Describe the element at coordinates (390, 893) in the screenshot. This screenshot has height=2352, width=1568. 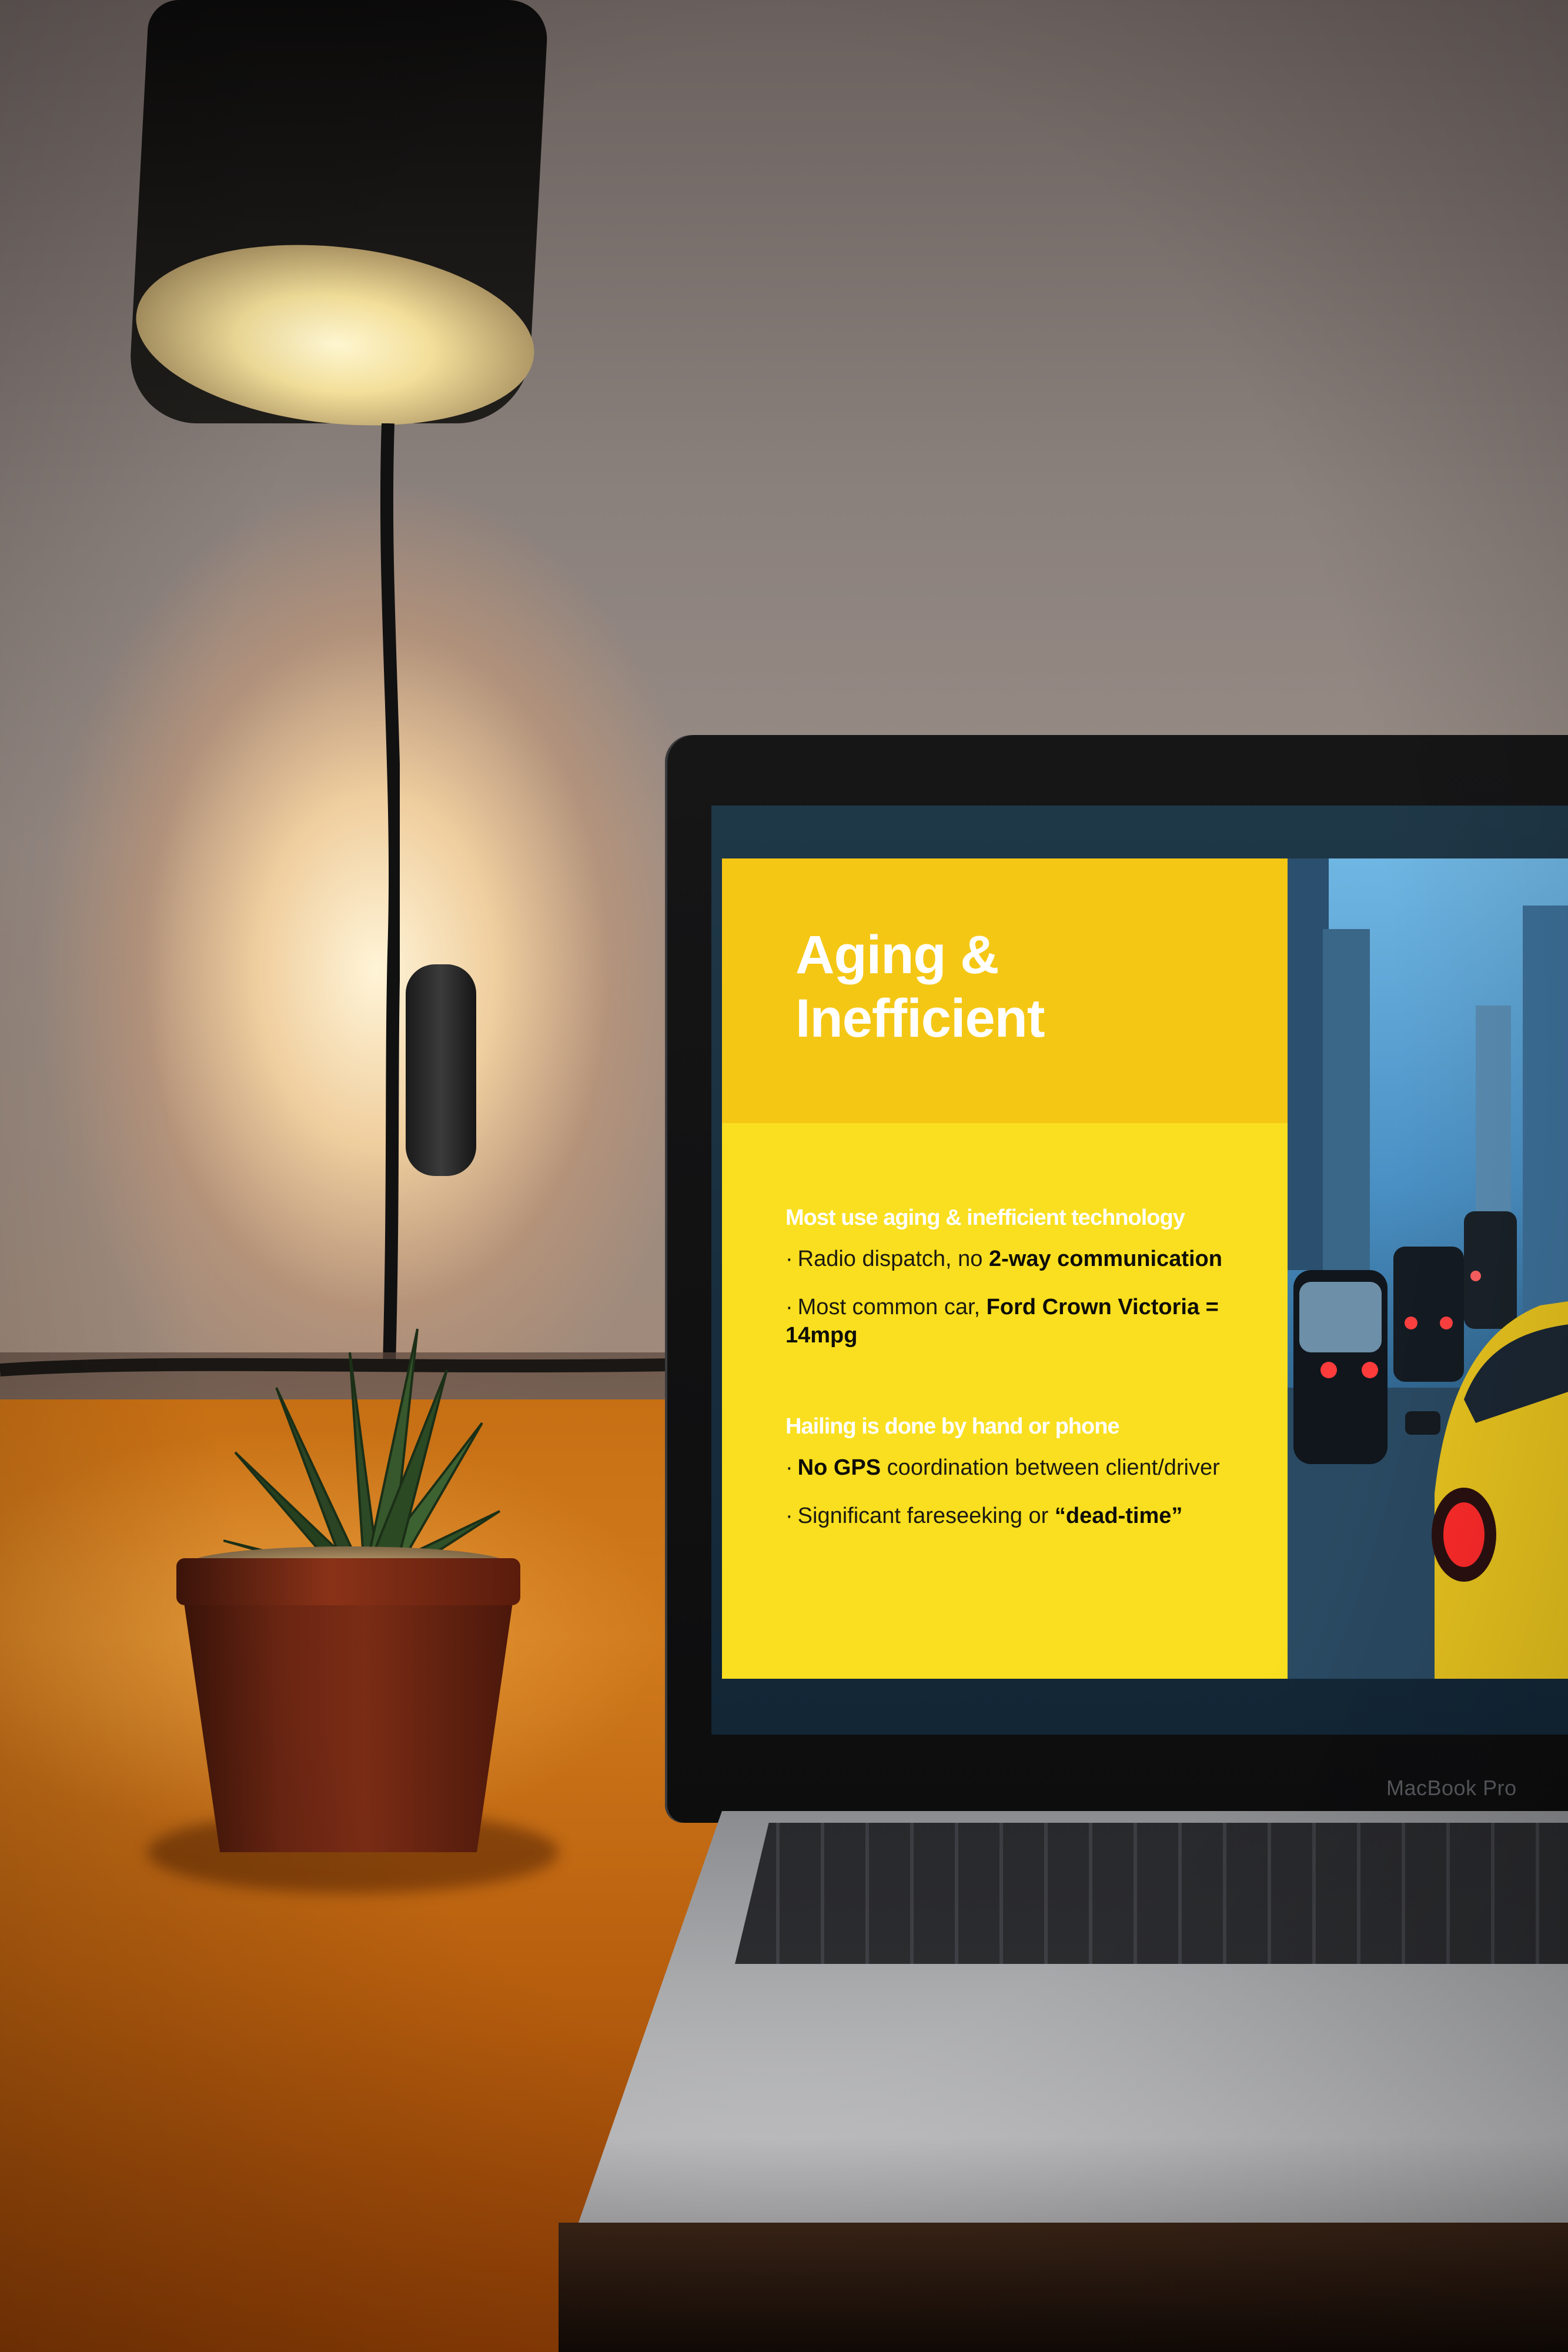
I see `lamp-cable` at that location.